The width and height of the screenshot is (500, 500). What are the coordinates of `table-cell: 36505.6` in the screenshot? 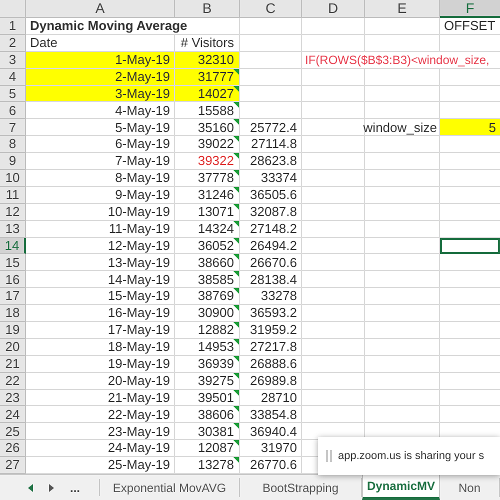 It's located at (271, 195).